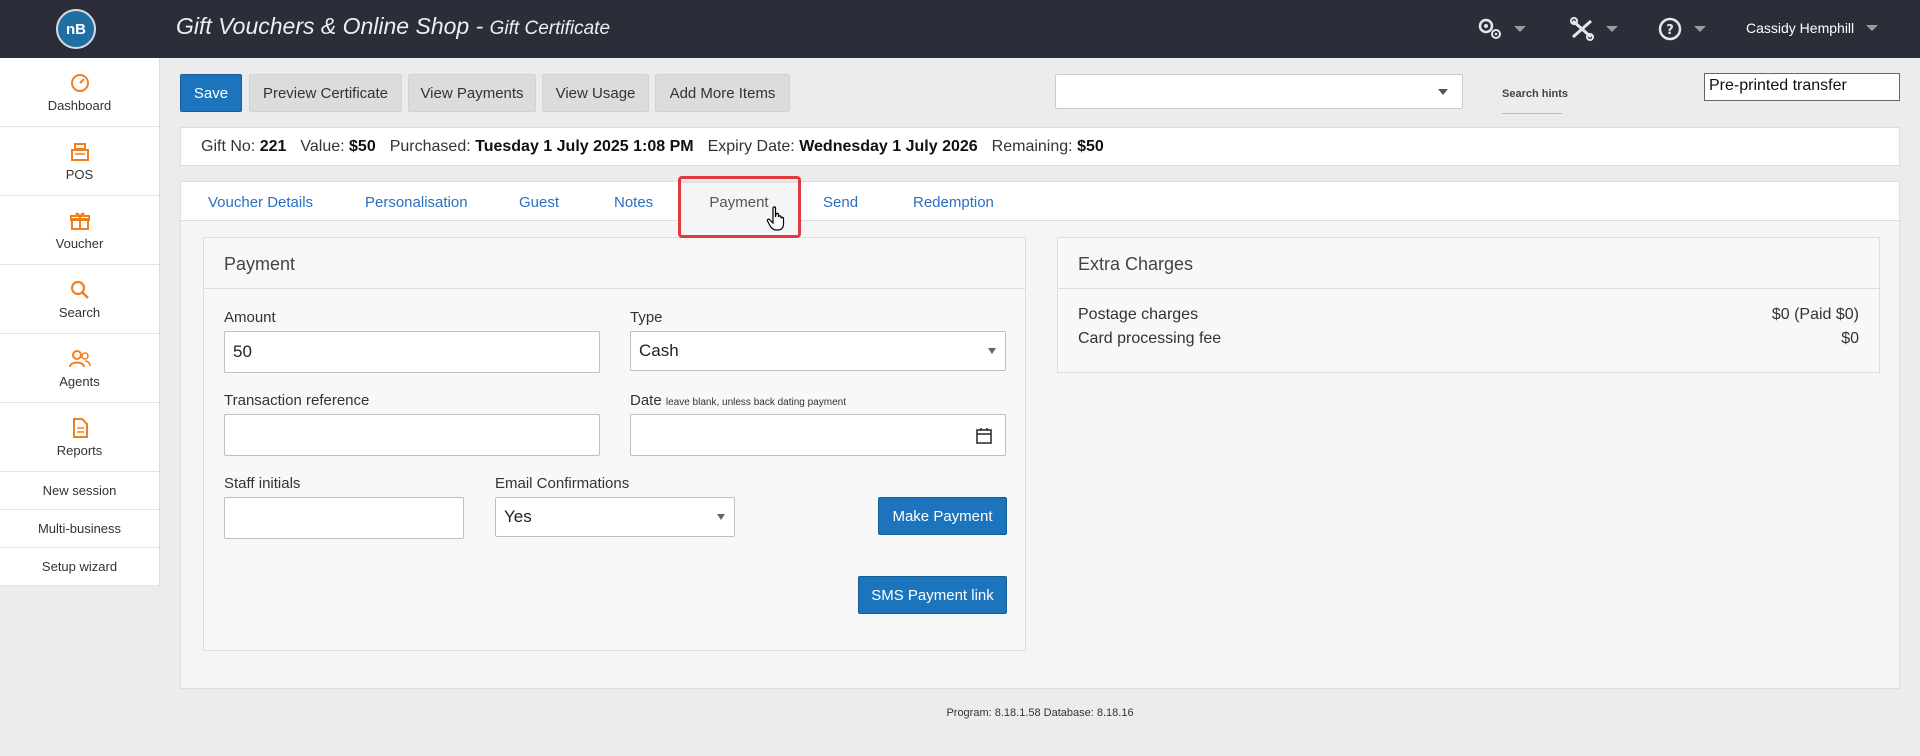  What do you see at coordinates (262, 483) in the screenshot?
I see `staff-initials-label: Staff initials` at bounding box center [262, 483].